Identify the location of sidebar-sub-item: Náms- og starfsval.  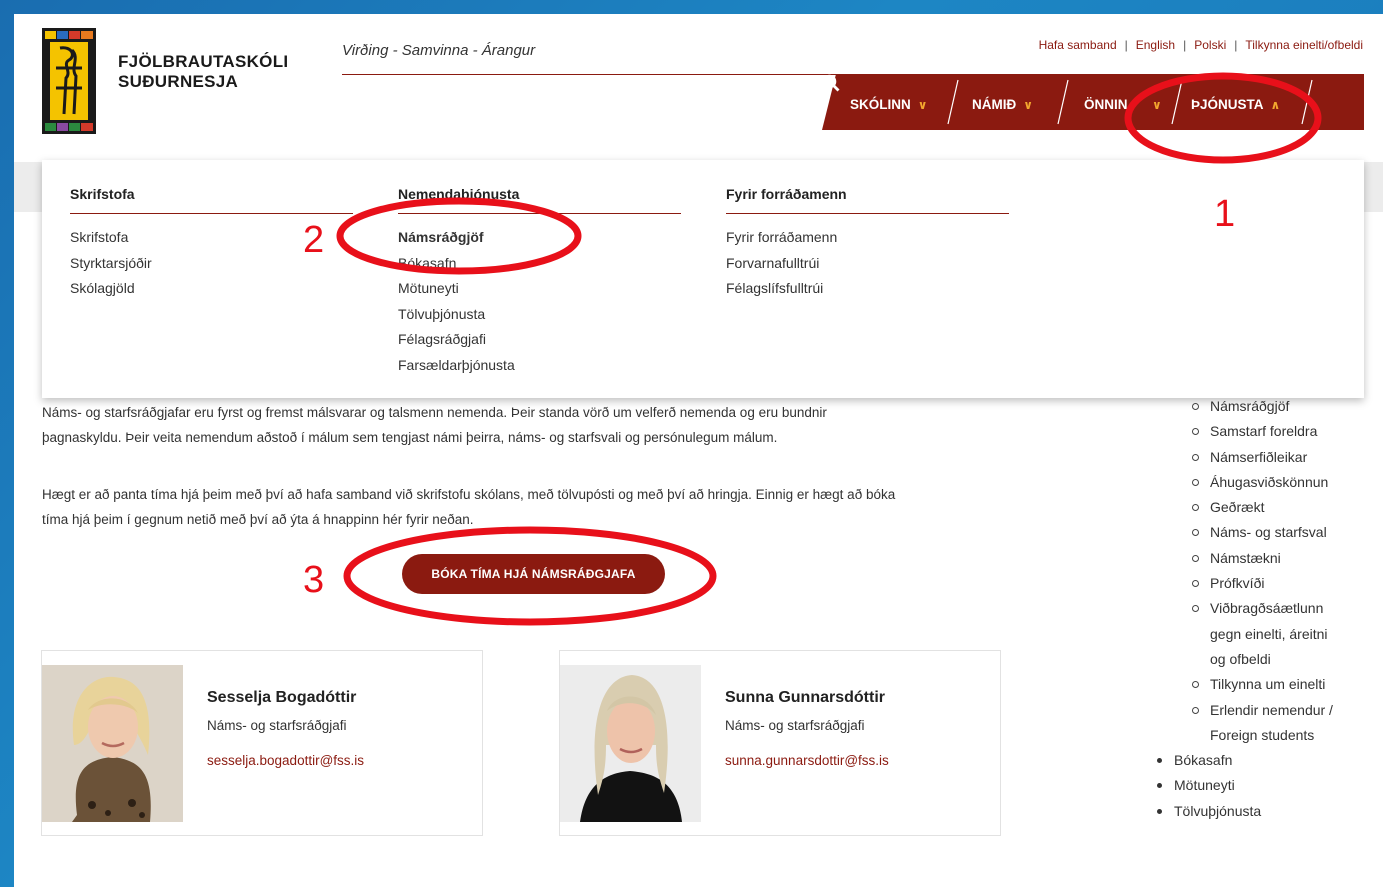
(1268, 532).